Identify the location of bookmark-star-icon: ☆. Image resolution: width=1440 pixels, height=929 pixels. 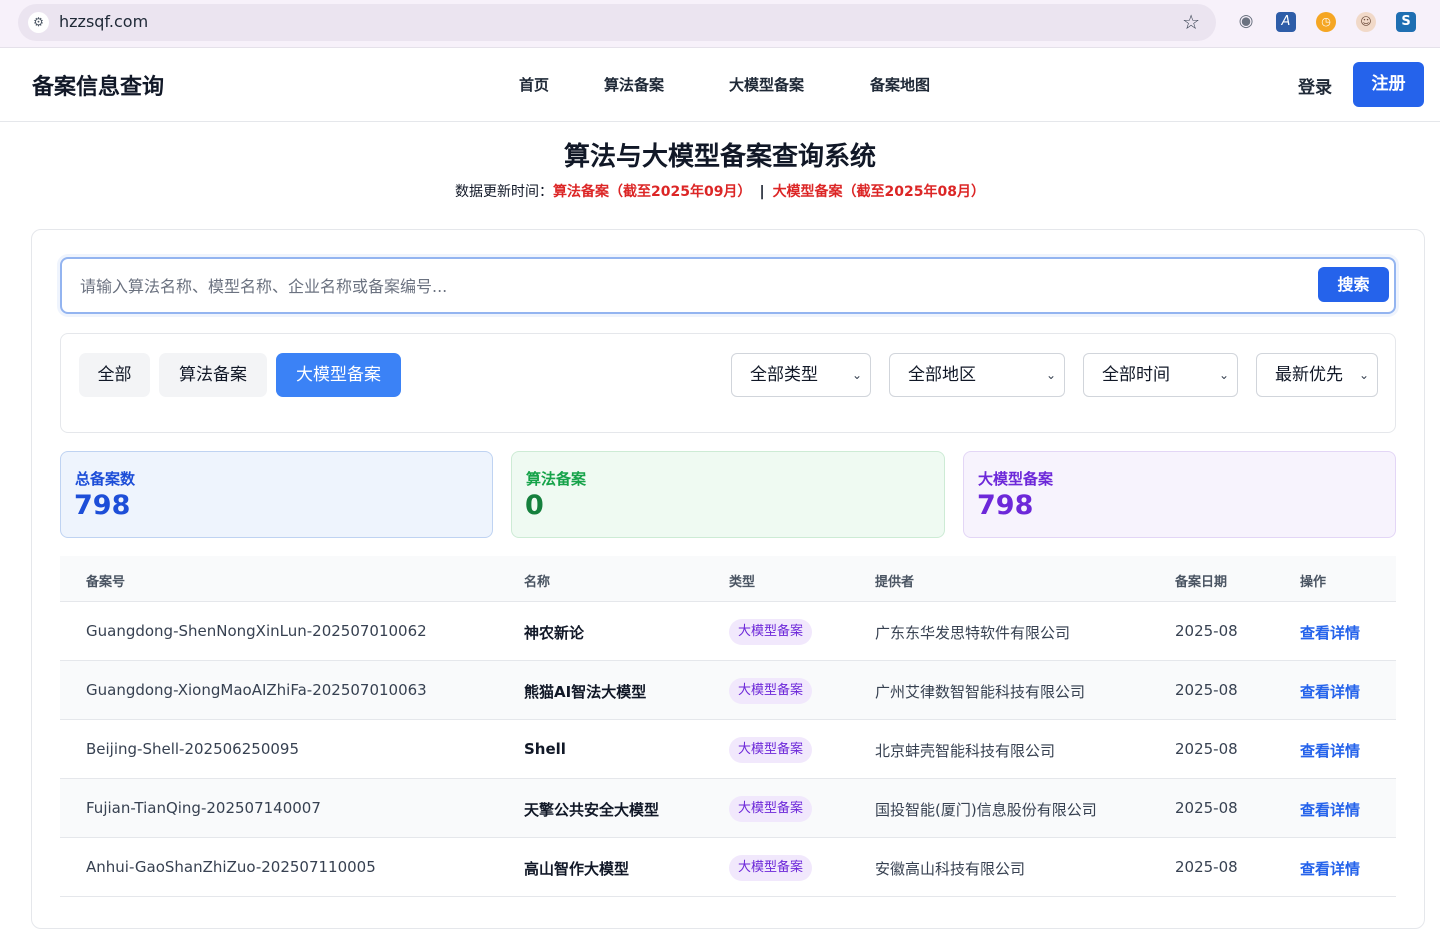
(1191, 22).